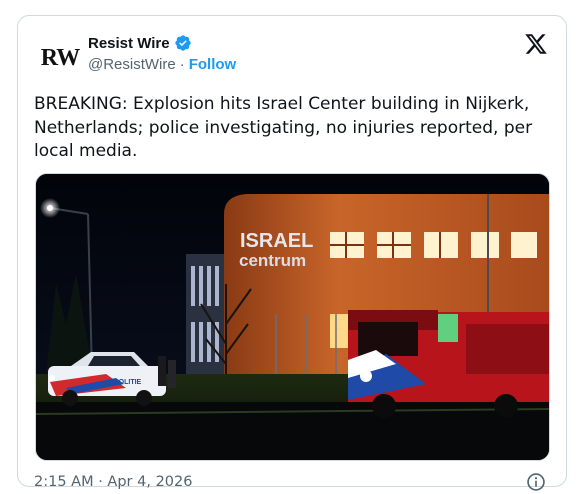  Describe the element at coordinates (293, 56) in the screenshot. I see `tweet-header: RW Resist Wire @ResistWire · Follow` at that location.